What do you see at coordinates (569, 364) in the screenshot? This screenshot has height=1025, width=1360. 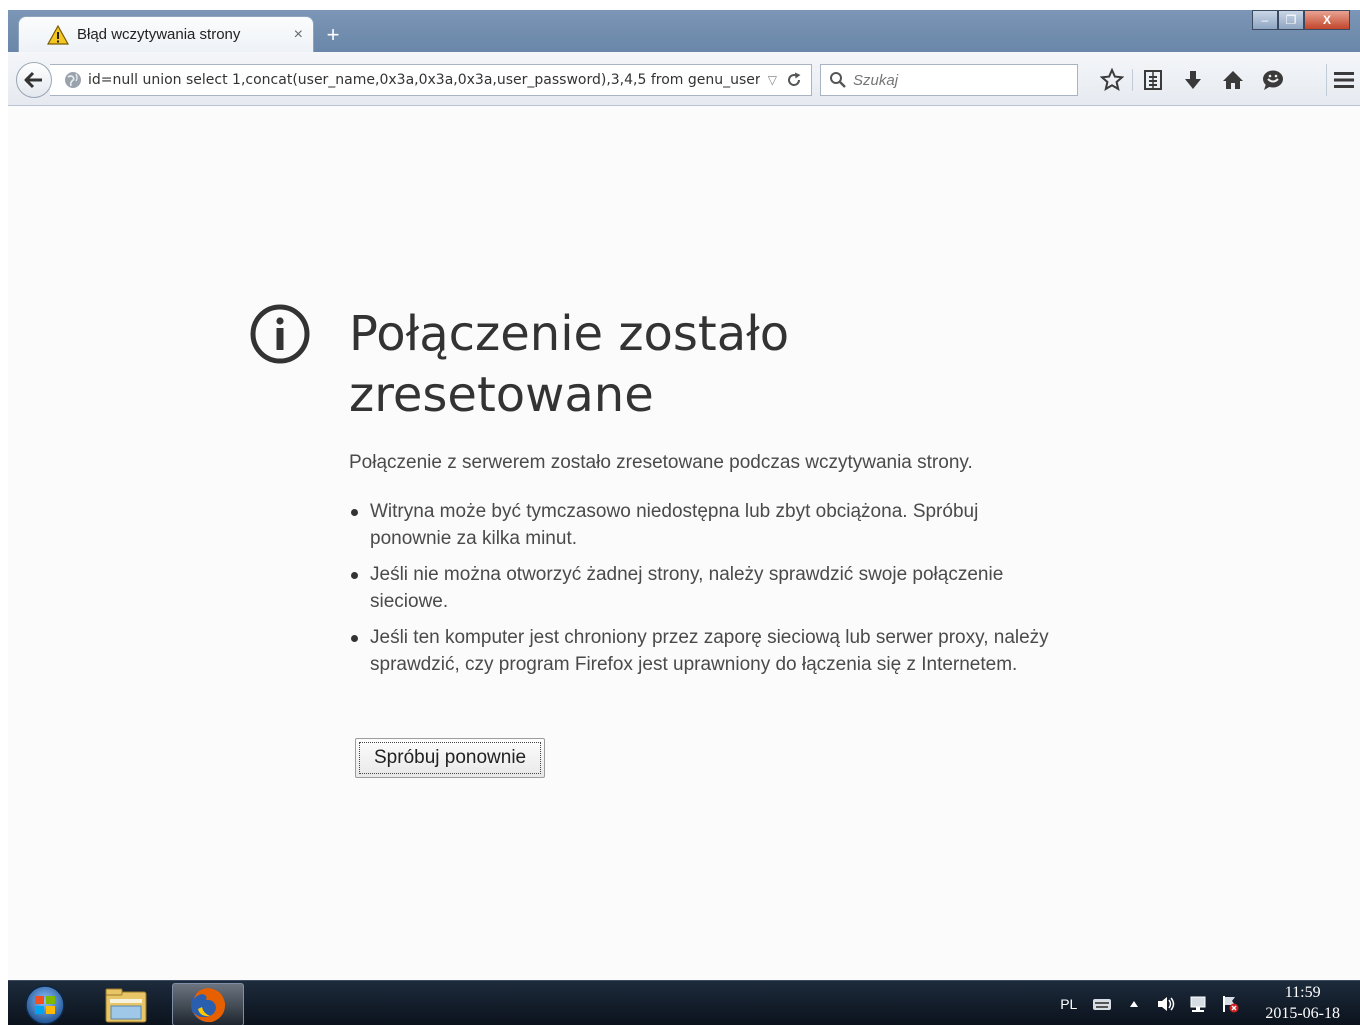 I see `error-title: Połączenie zostało zresetowane` at bounding box center [569, 364].